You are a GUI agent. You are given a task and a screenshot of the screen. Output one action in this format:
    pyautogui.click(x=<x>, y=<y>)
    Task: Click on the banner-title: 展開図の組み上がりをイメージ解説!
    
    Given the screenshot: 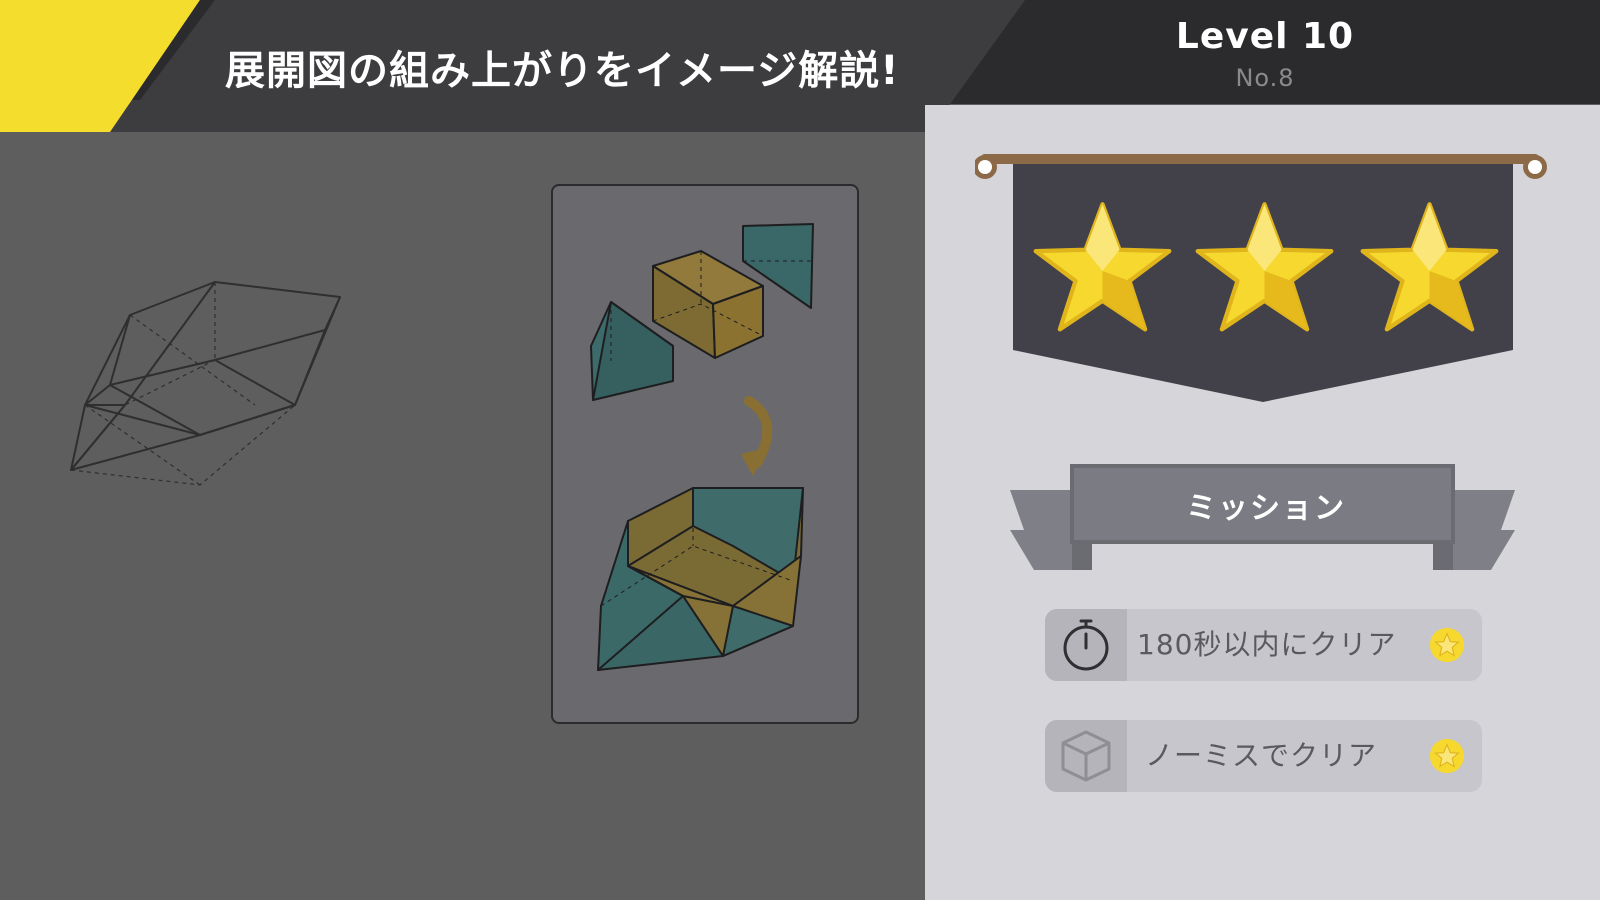 What is the action you would take?
    pyautogui.click(x=562, y=71)
    